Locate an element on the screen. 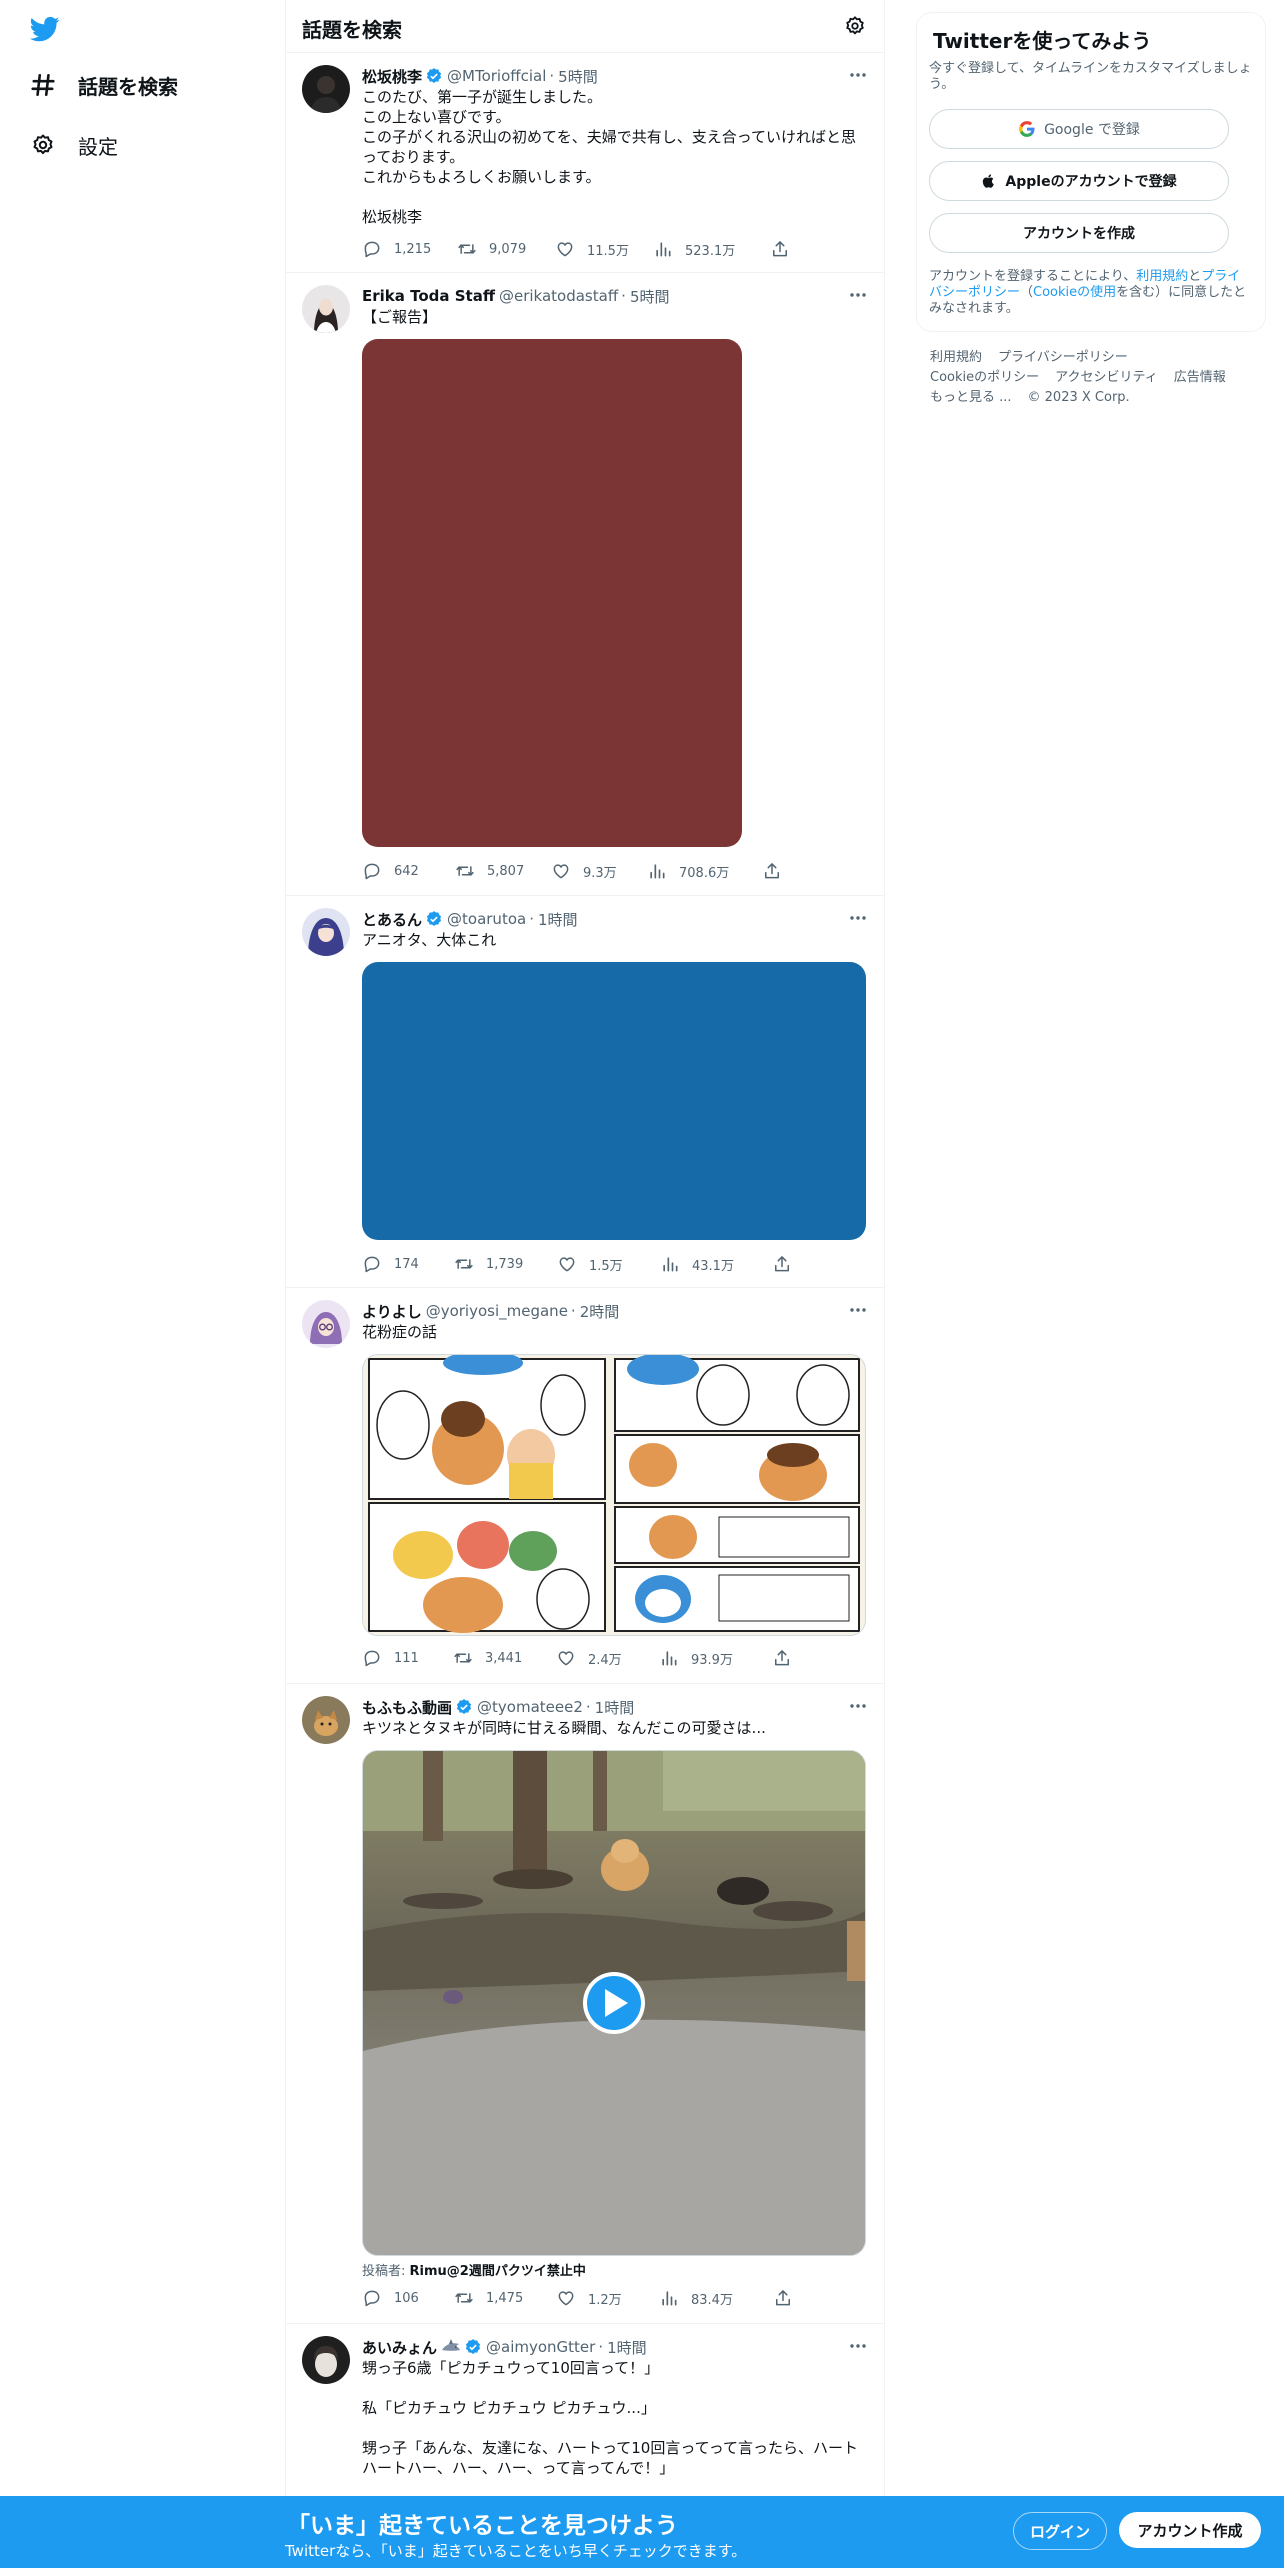  author-handle: @toarutoa is located at coordinates (486, 919).